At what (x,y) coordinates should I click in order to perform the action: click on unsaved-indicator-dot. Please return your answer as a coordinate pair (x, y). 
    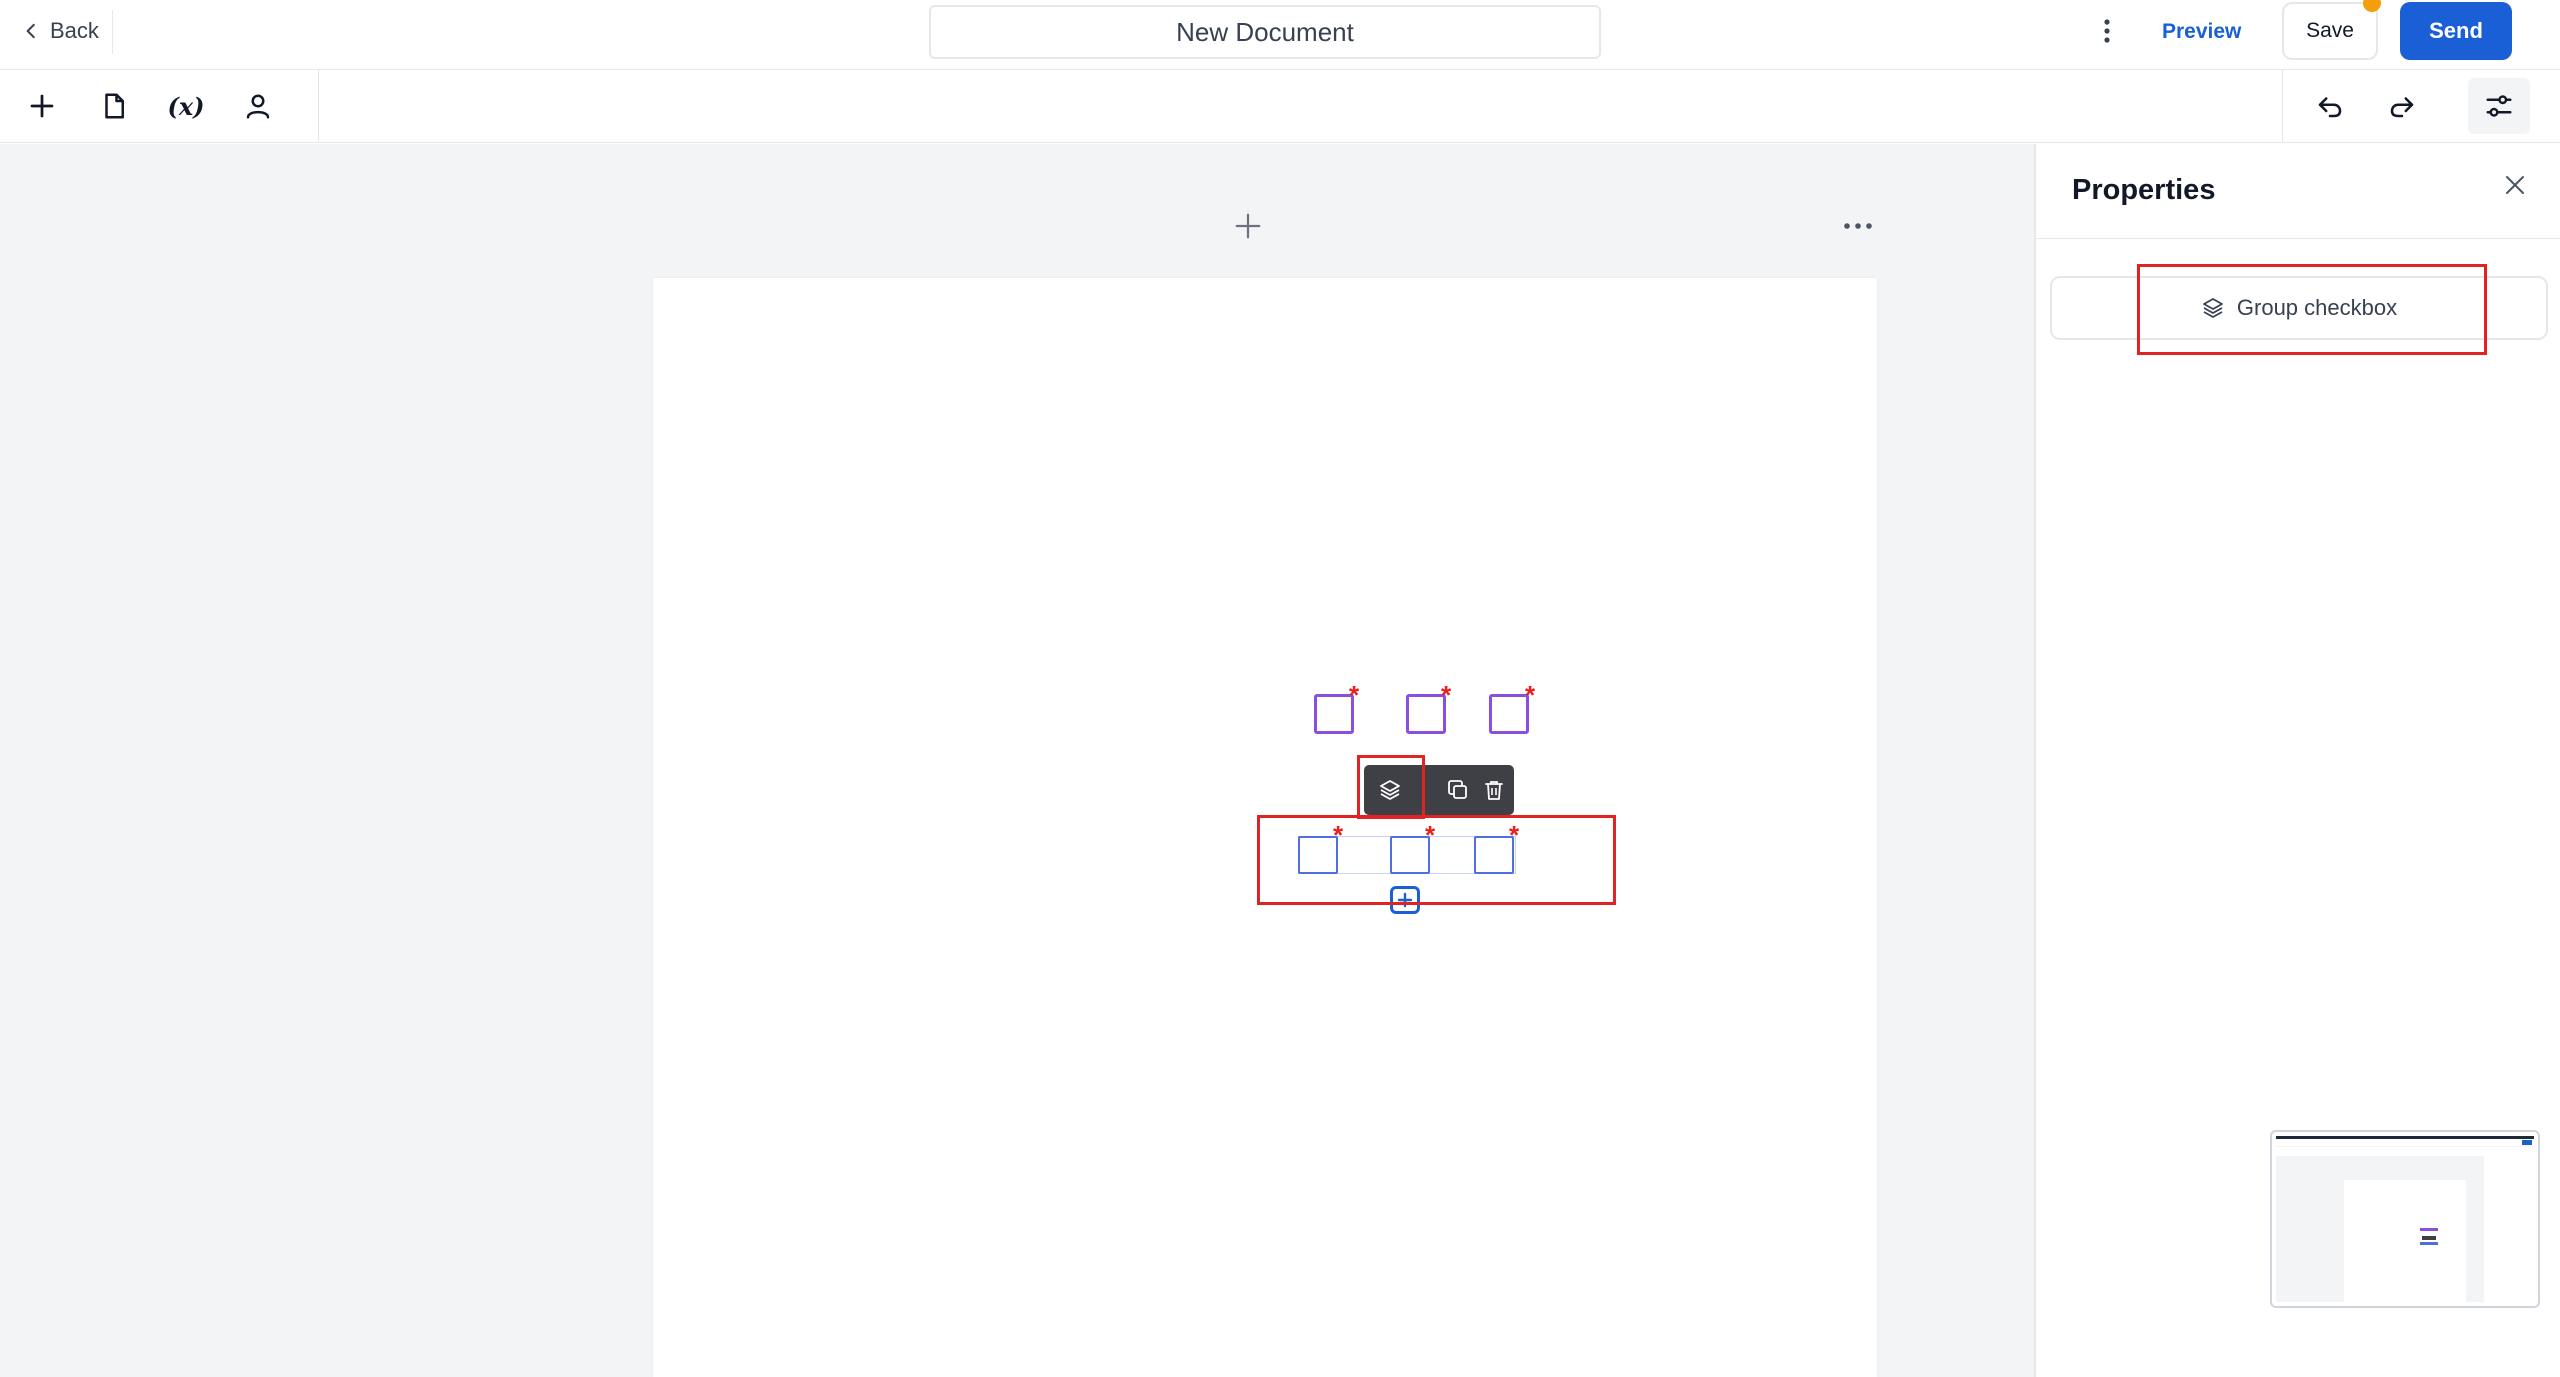
    Looking at the image, I should click on (2372, 6).